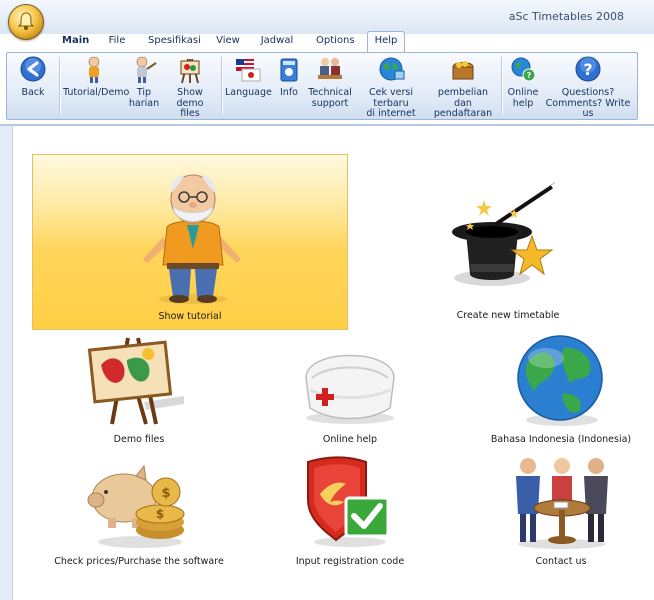  Describe the element at coordinates (523, 69) in the screenshot. I see `globe-help-icon: ?` at that location.